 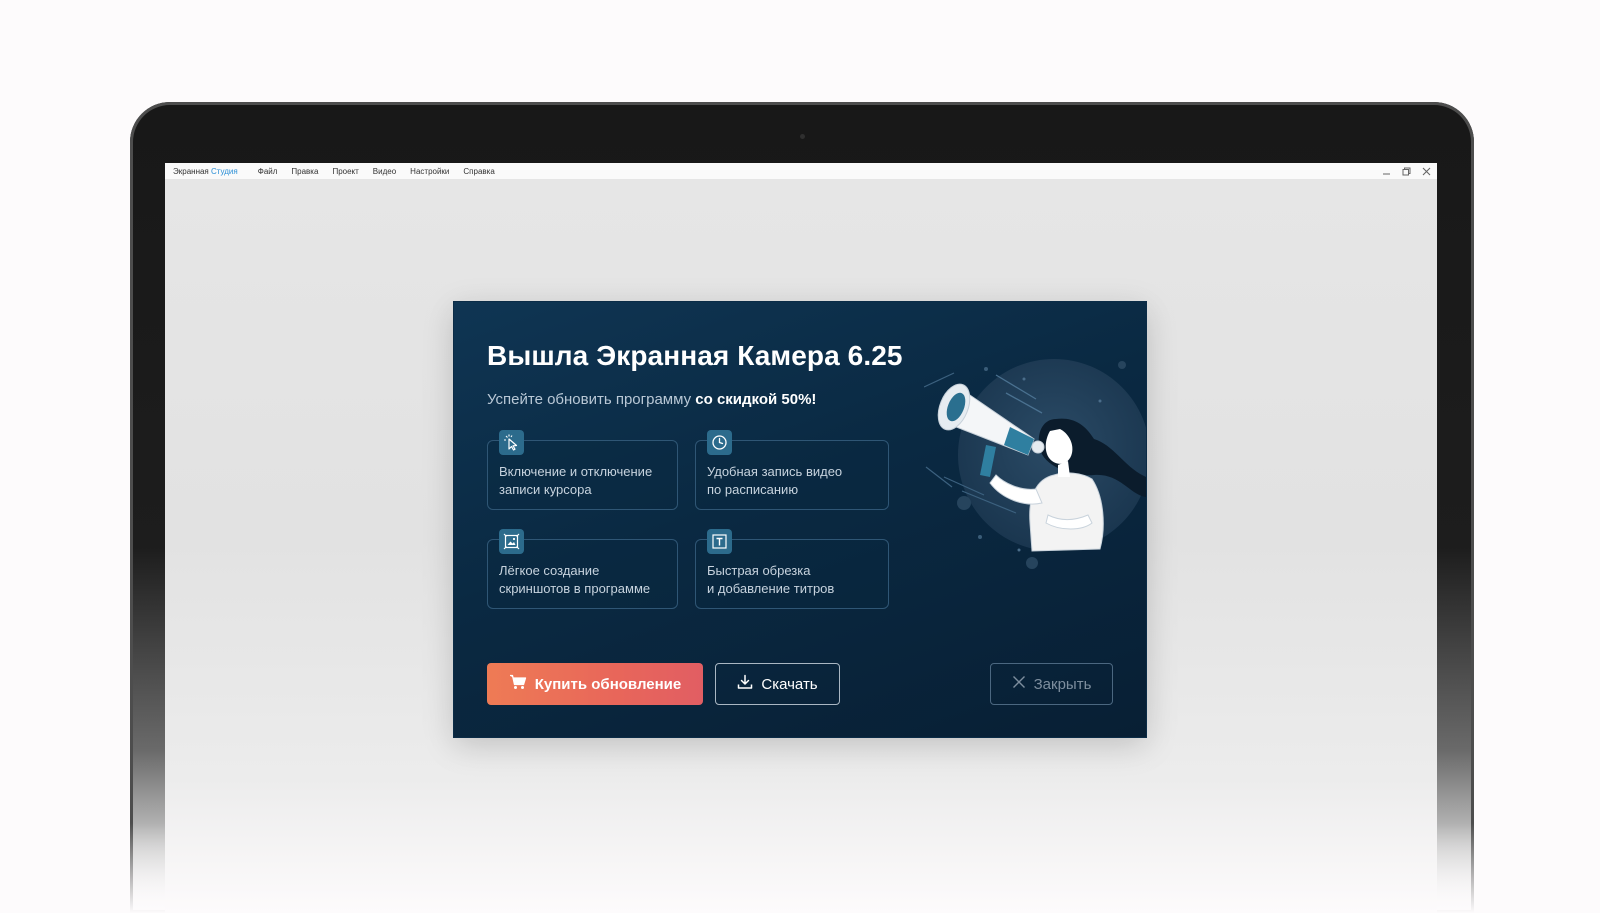 I want to click on feature-card-schedule: Удобная запись видео по расписанию, so click(x=792, y=470).